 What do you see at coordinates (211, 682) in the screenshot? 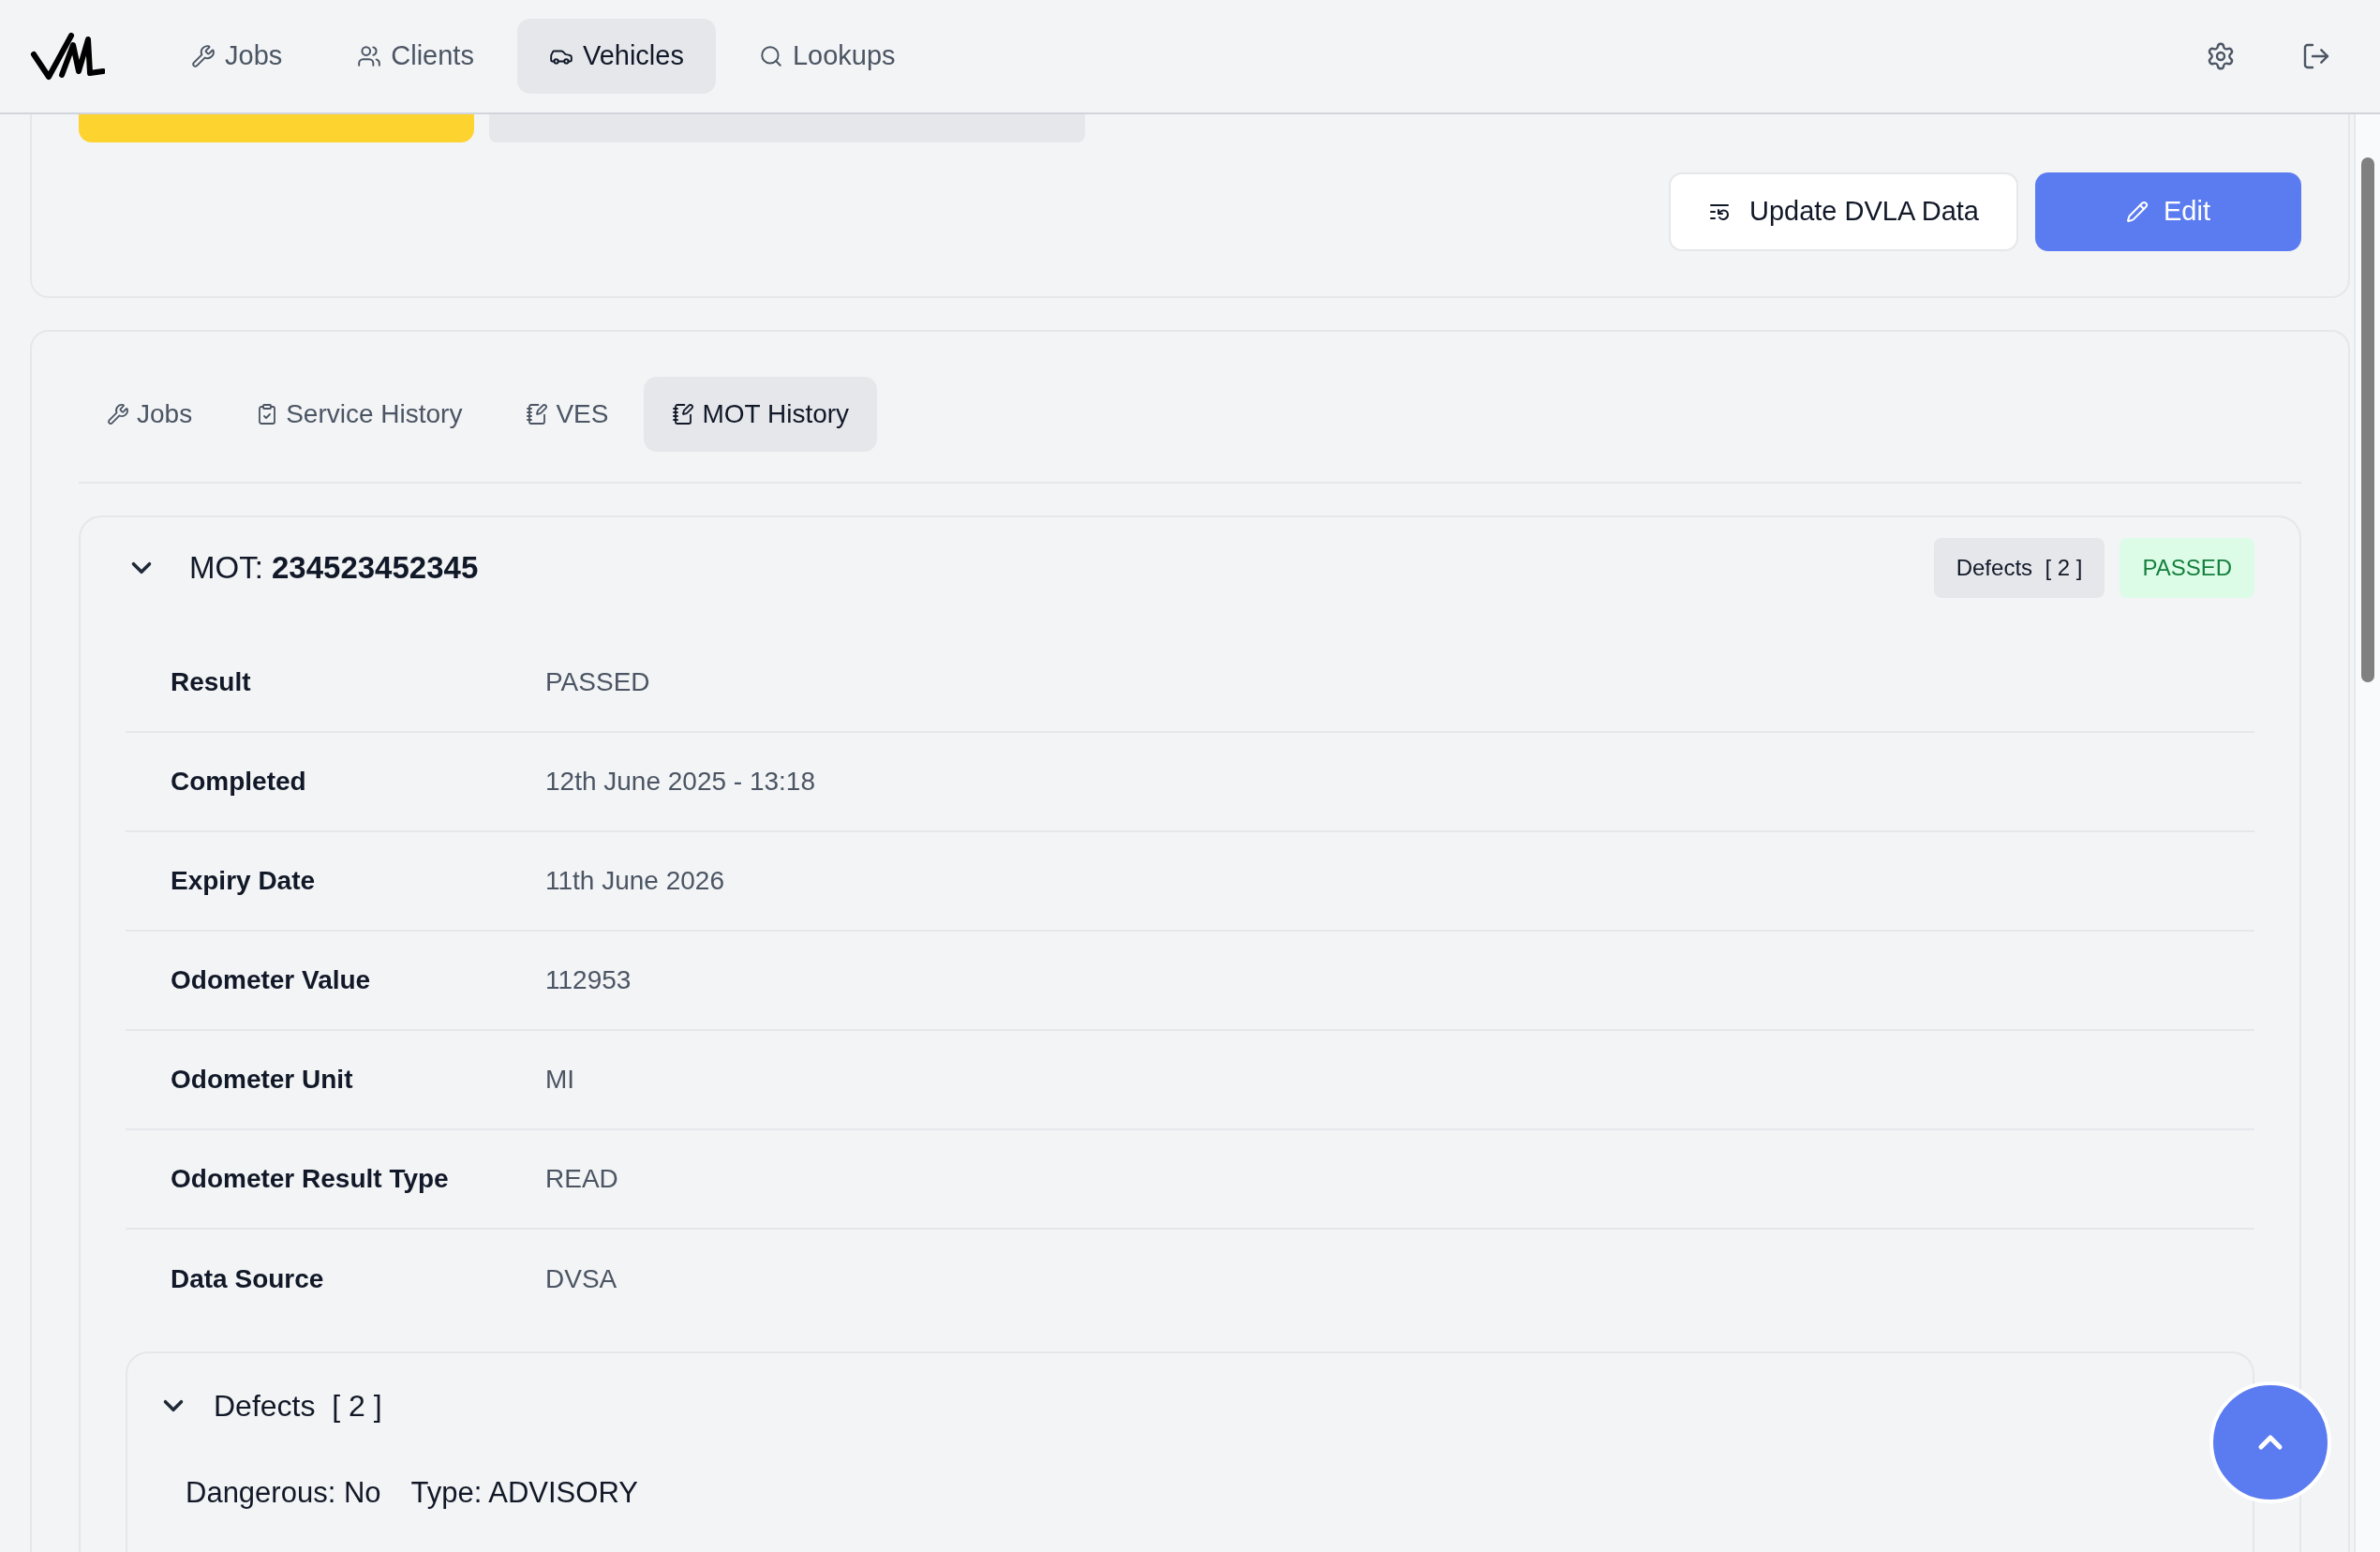
I see `field-label: Result` at bounding box center [211, 682].